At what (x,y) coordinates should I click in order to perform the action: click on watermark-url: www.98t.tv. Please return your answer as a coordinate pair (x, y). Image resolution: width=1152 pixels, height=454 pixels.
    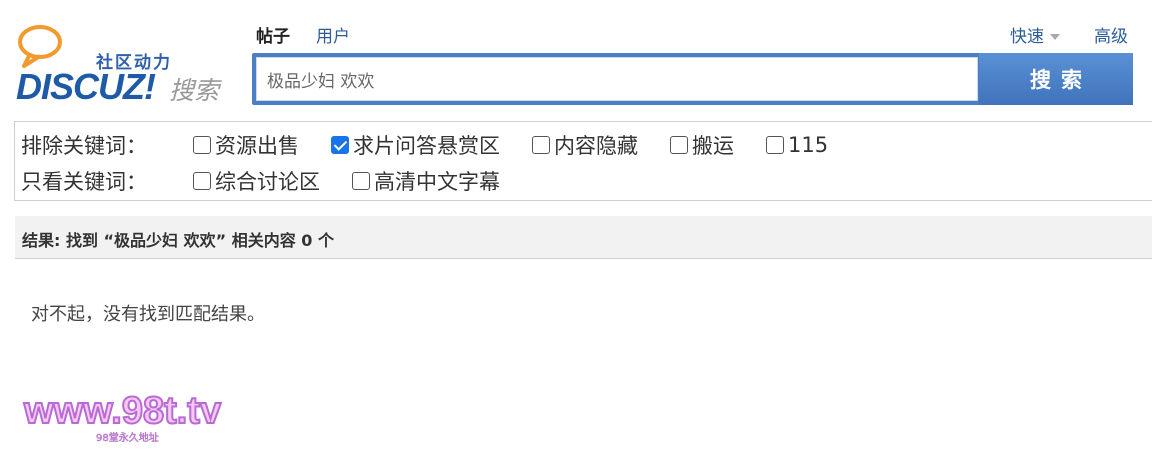
    Looking at the image, I should click on (122, 411).